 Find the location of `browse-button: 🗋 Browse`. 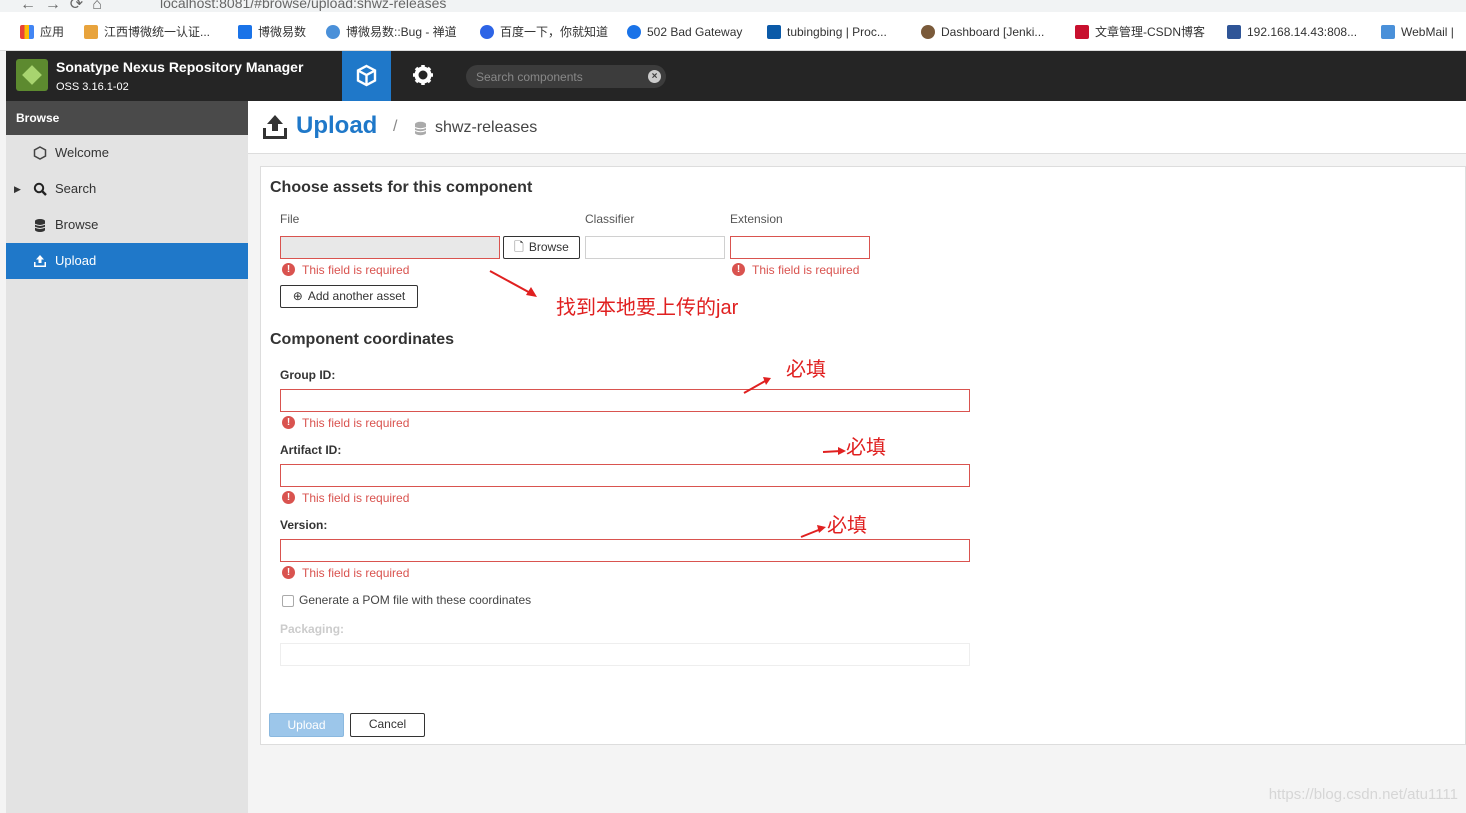

browse-button: 🗋 Browse is located at coordinates (541, 247).